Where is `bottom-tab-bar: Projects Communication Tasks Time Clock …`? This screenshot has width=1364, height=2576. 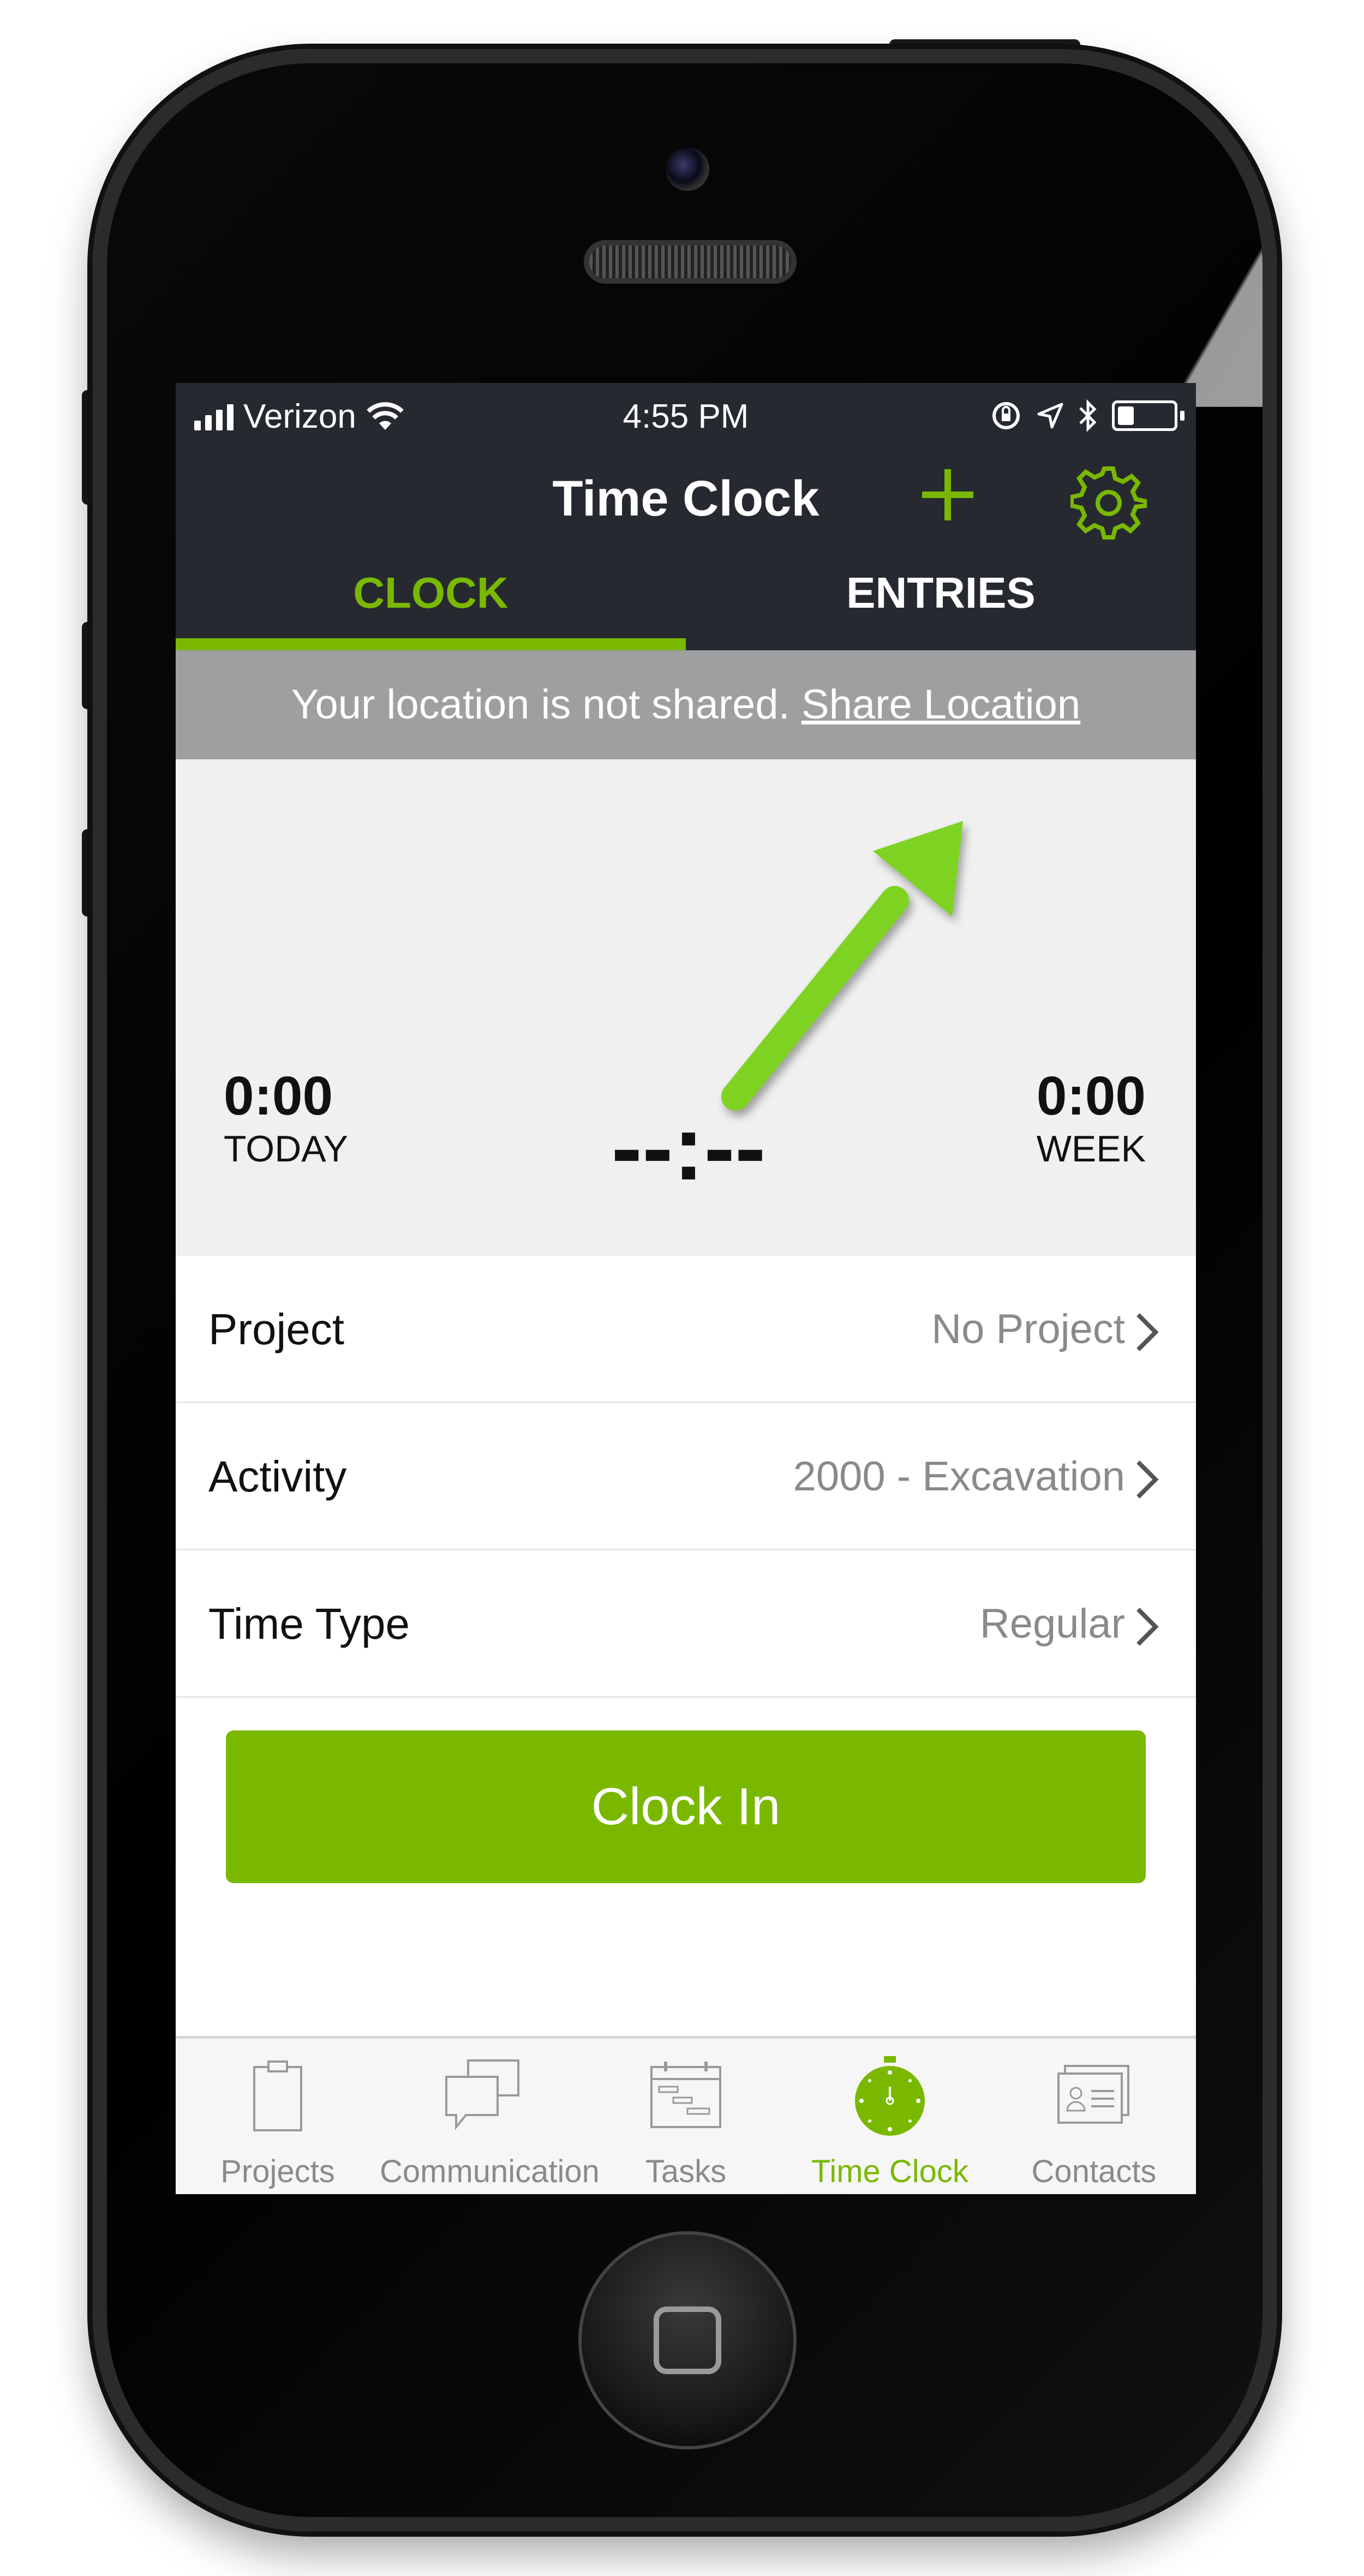 bottom-tab-bar: Projects Communication Tasks Time Clock … is located at coordinates (686, 2115).